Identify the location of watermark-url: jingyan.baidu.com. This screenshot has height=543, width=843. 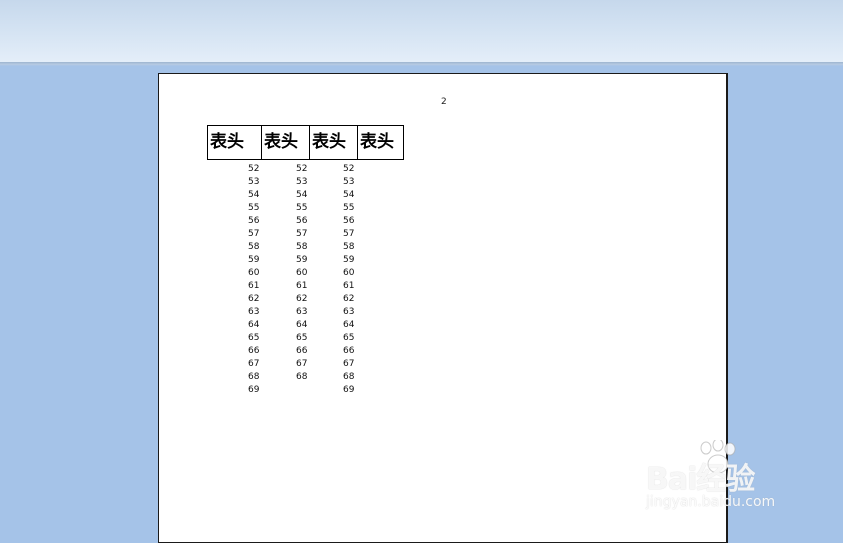
(711, 502).